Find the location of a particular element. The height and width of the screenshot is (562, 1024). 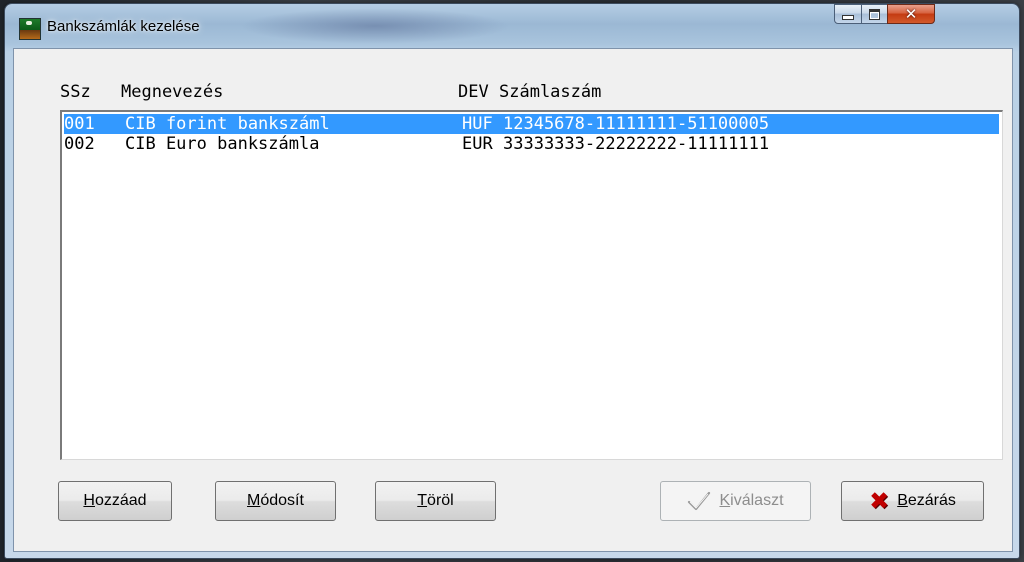

delete-label-rest: öröl is located at coordinates (440, 500).